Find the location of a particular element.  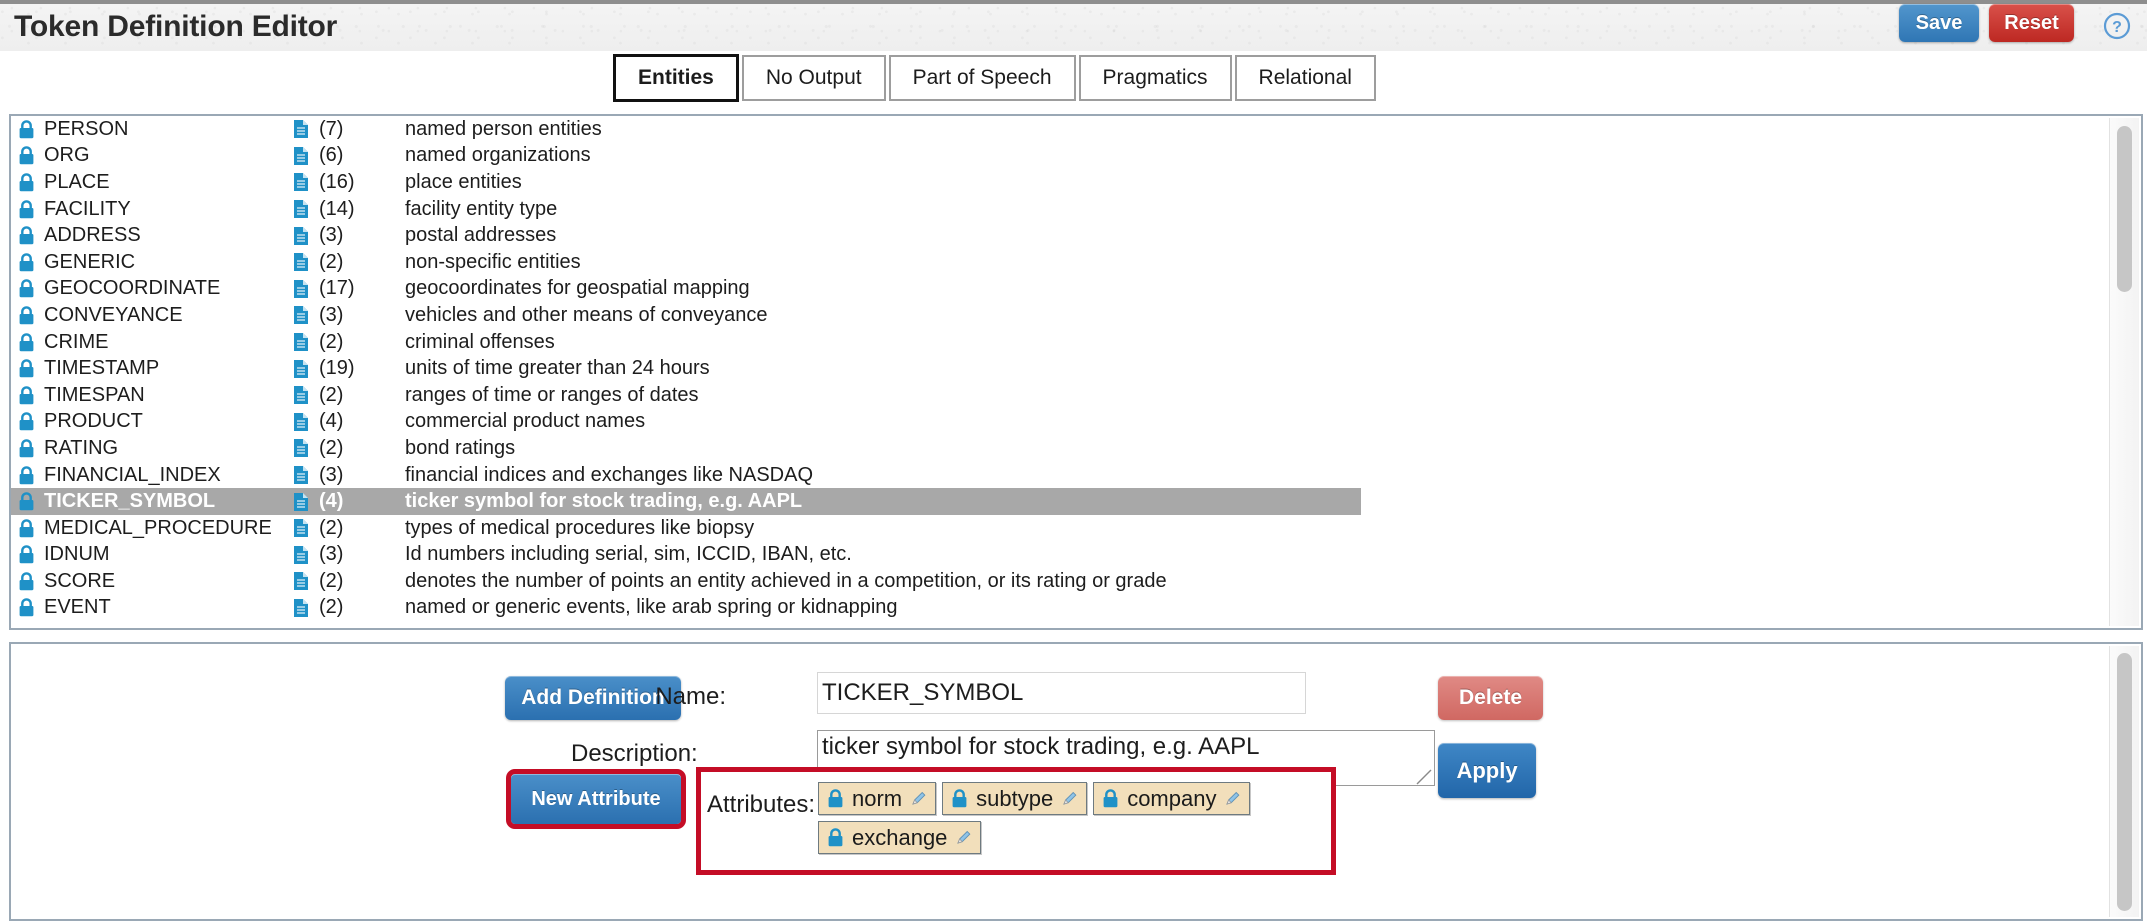

save-button: Save is located at coordinates (1939, 23).